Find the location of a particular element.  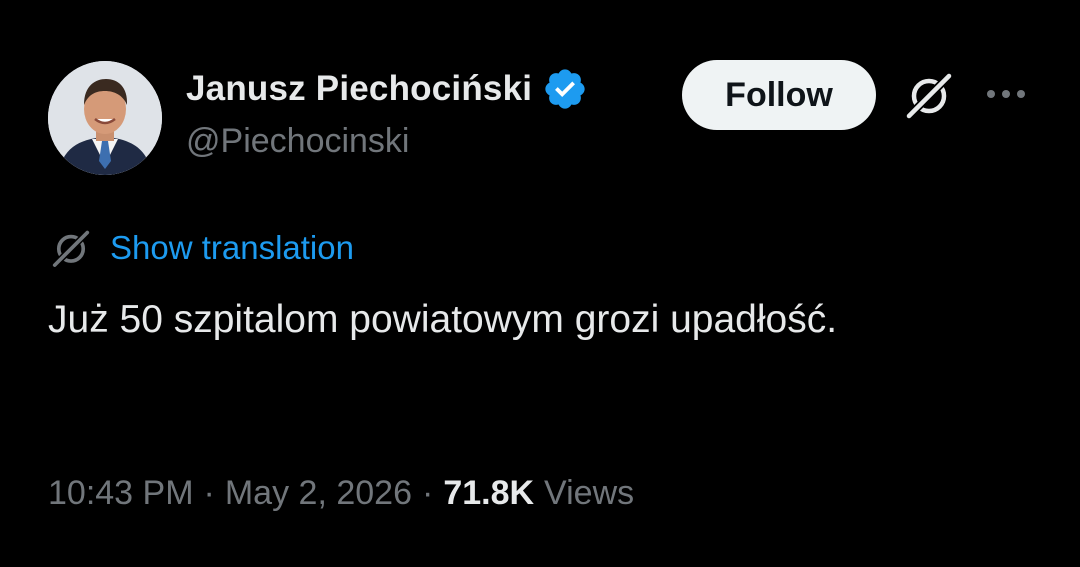

translate-icon is located at coordinates (71, 248).